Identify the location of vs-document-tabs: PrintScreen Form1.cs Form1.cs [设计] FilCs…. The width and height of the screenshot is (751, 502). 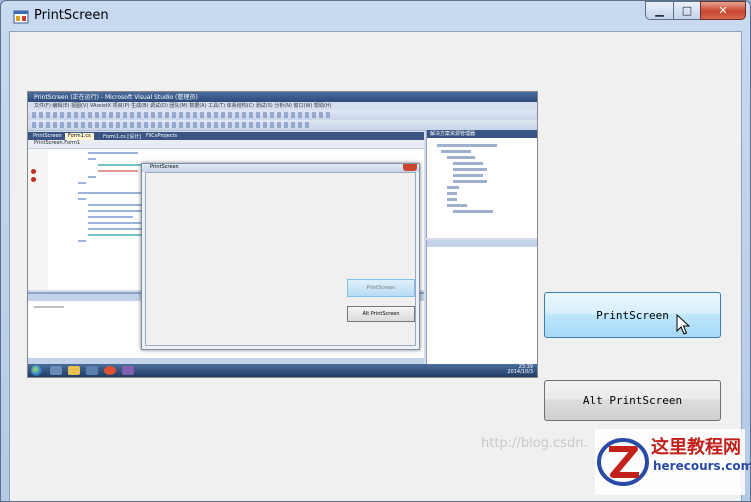
(226, 136).